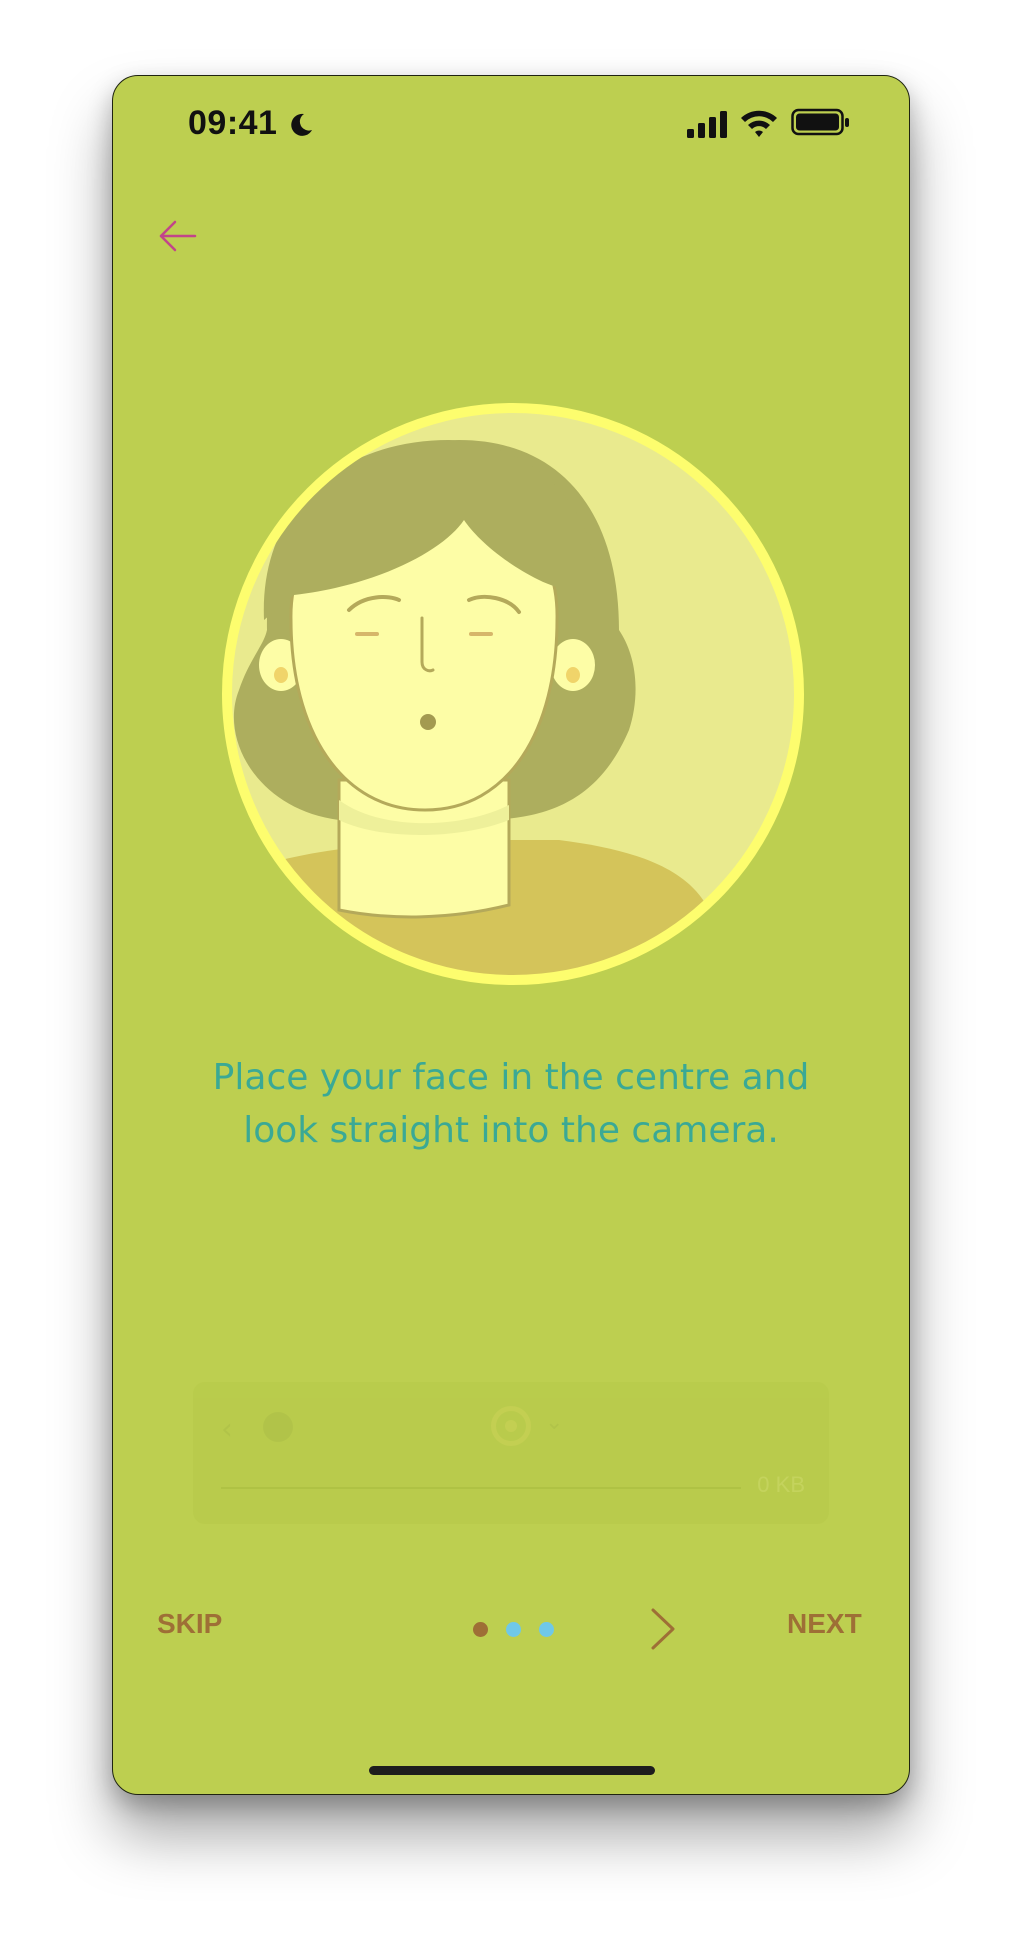 This screenshot has width=1020, height=1942. Describe the element at coordinates (278, 1427) in the screenshot. I see `faded-thumbnail` at that location.